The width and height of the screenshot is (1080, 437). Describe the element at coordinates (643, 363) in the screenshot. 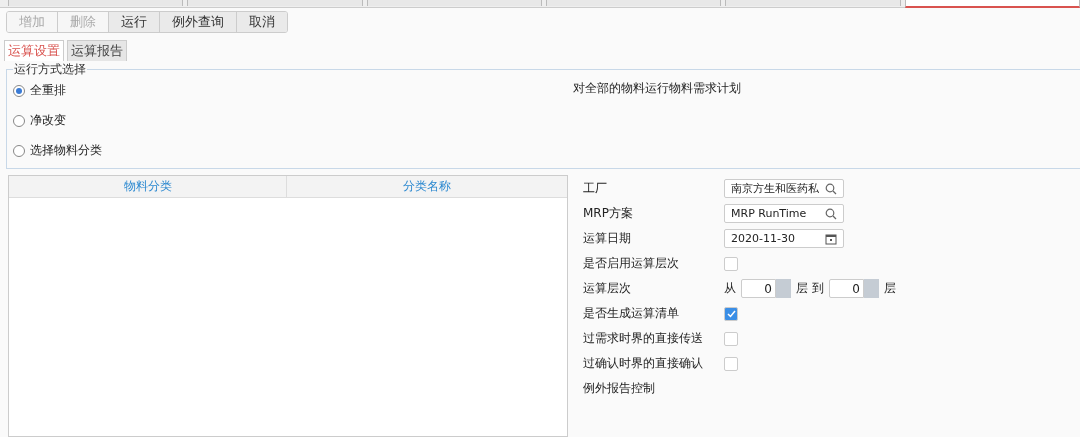

I see `field-label: 过确认时界的直接确认` at that location.